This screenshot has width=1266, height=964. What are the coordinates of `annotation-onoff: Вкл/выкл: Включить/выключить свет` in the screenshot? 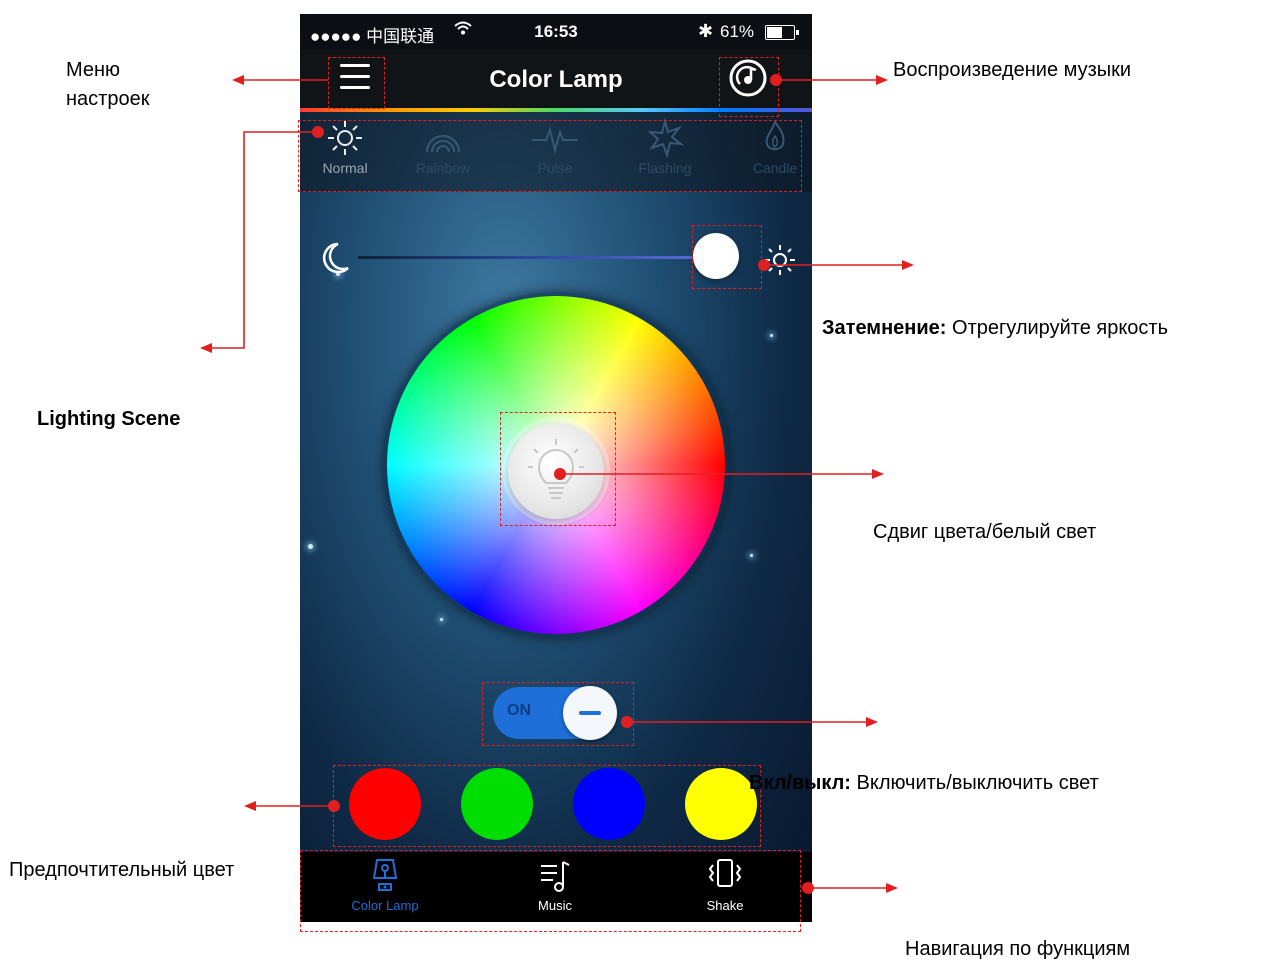 It's located at (924, 783).